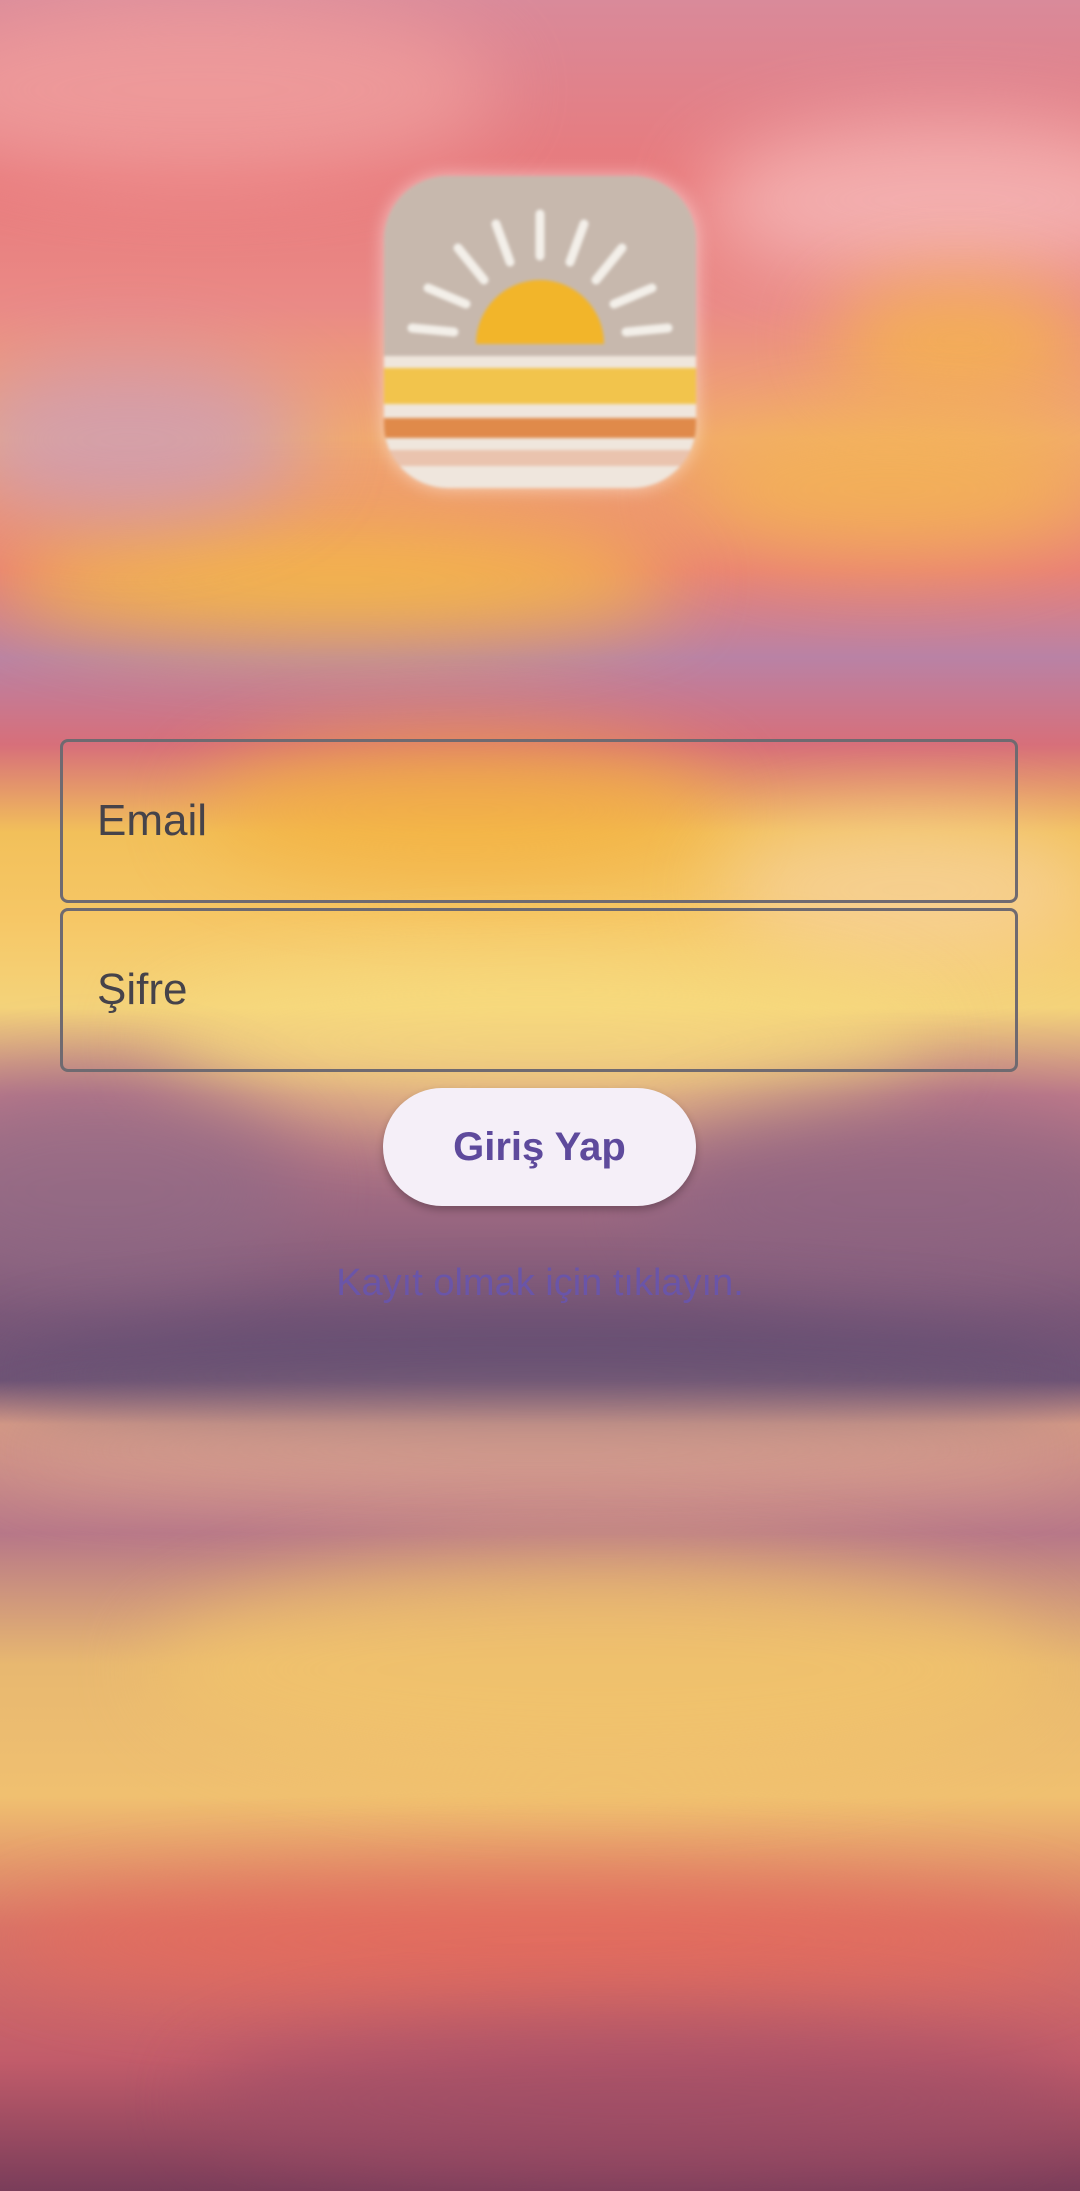 This screenshot has height=2191, width=1080. I want to click on login-button: Giriş Yap, so click(539, 1147).